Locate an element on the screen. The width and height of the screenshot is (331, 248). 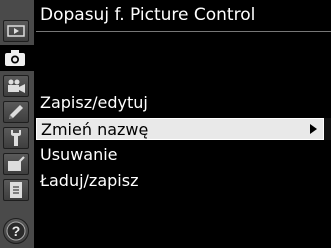
help-icon: ? is located at coordinates (16, 231).